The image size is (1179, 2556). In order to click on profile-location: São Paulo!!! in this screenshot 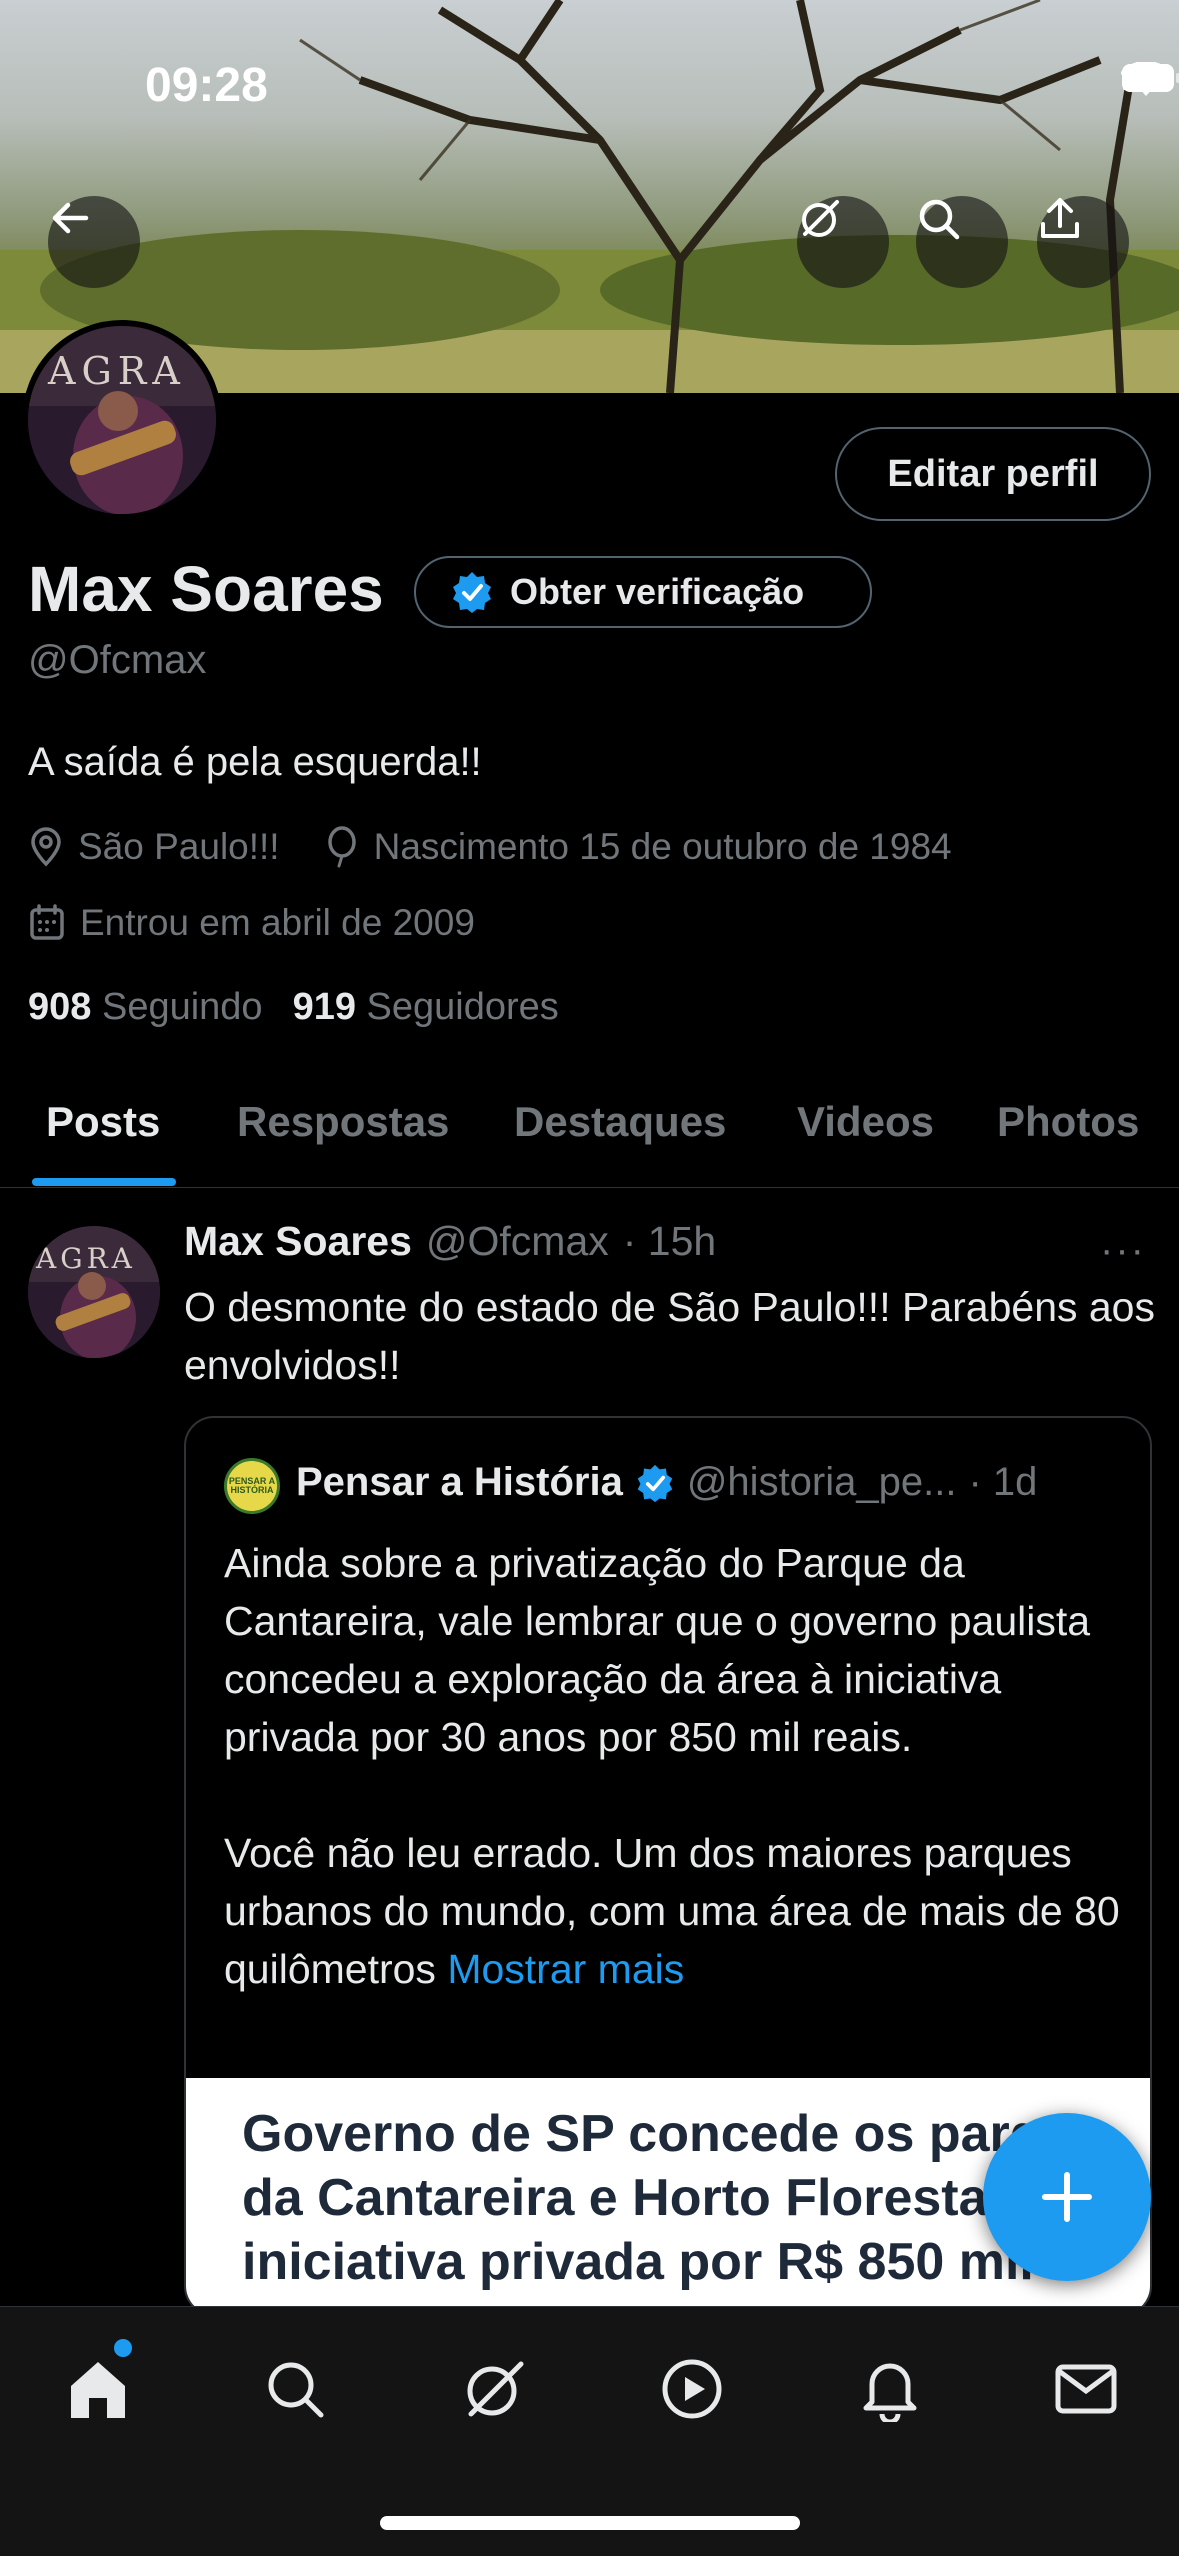, I will do `click(154, 847)`.